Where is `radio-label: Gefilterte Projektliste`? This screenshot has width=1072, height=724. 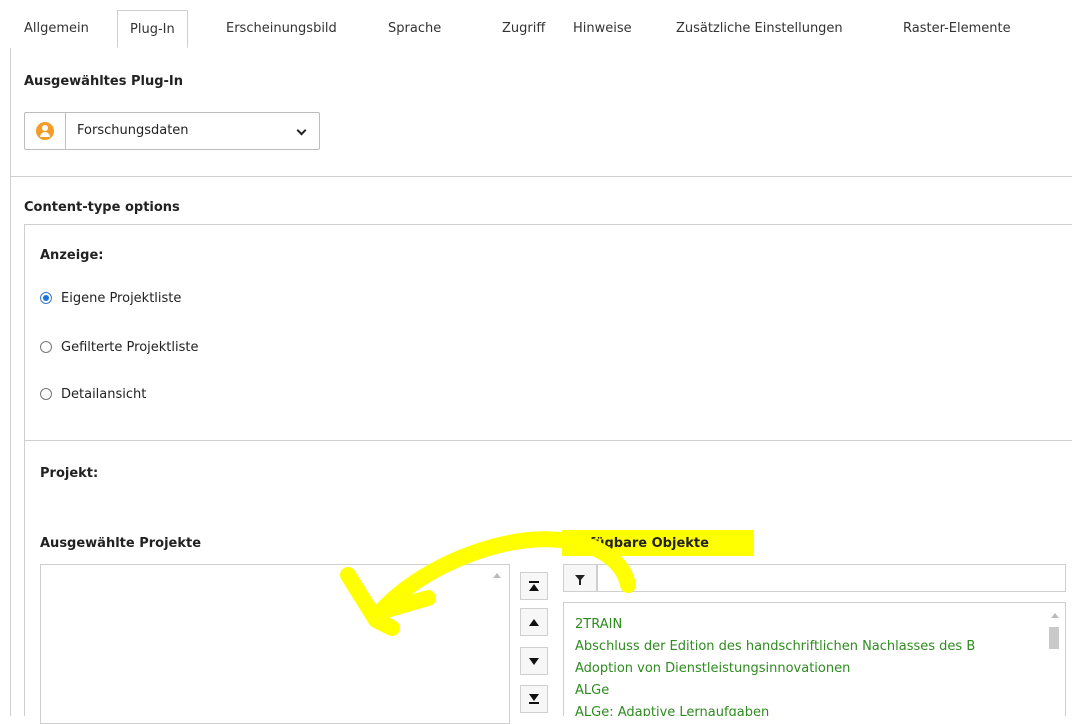 radio-label: Gefilterte Projektliste is located at coordinates (130, 347).